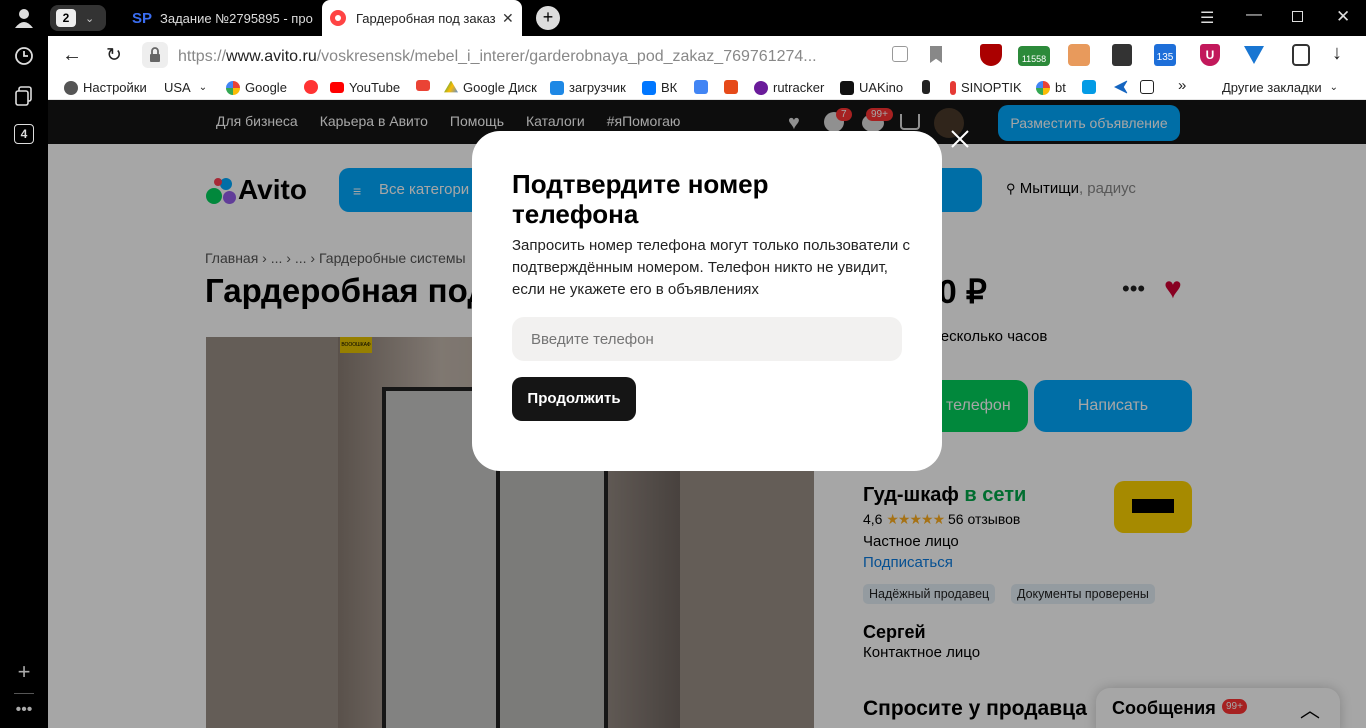 This screenshot has width=1366, height=728. Describe the element at coordinates (1207, 18) in the screenshot. I see `menu-icon: ☰` at that location.